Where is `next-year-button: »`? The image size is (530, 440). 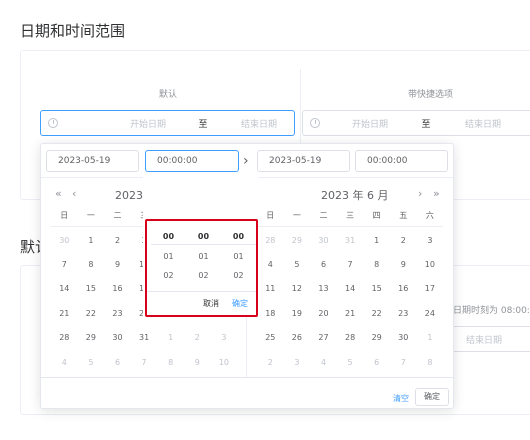 next-year-button: » is located at coordinates (436, 193).